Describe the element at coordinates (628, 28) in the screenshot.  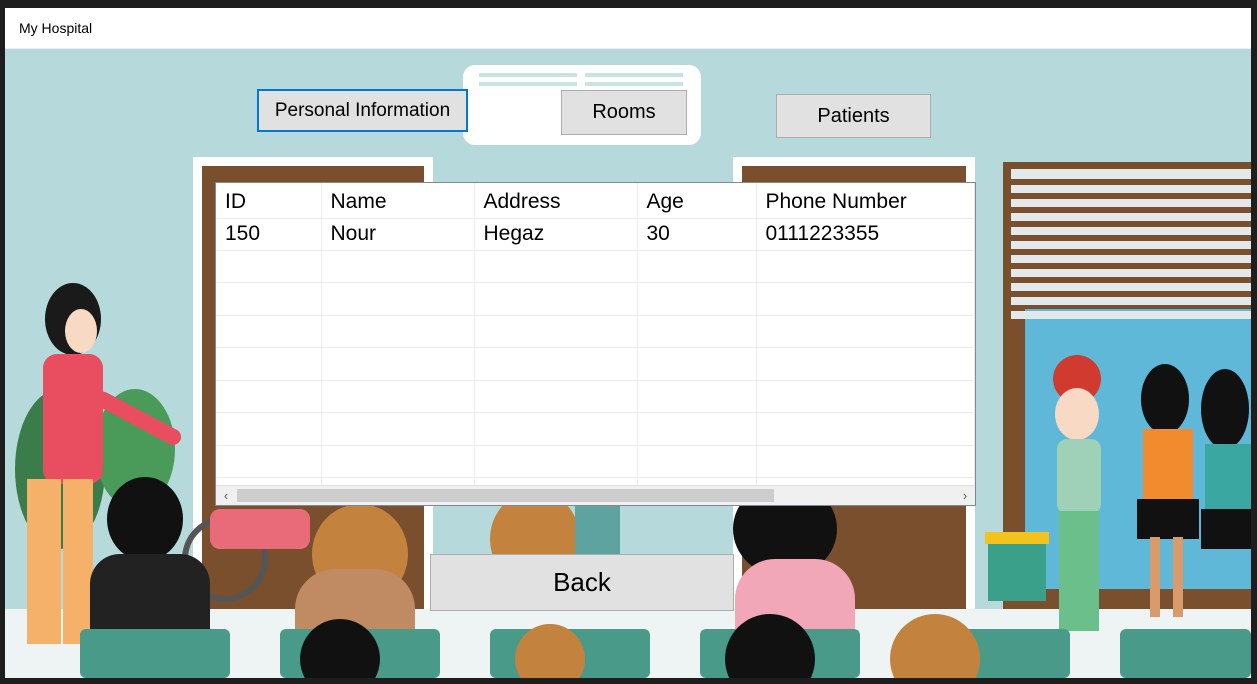
I see `title-bar: My Hospital` at that location.